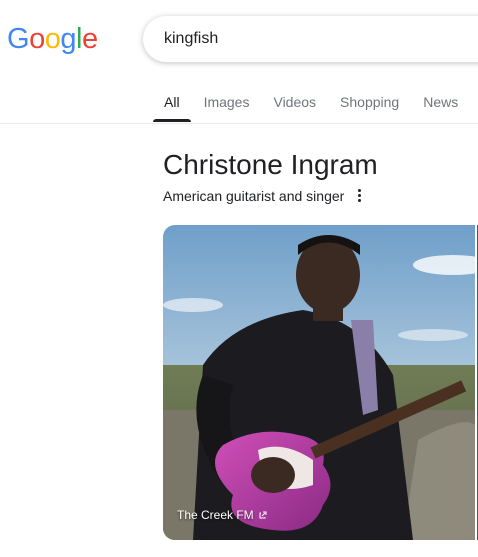 This screenshot has height=557, width=478. What do you see at coordinates (215, 515) in the screenshot?
I see `image-source-label: The Creek FM` at bounding box center [215, 515].